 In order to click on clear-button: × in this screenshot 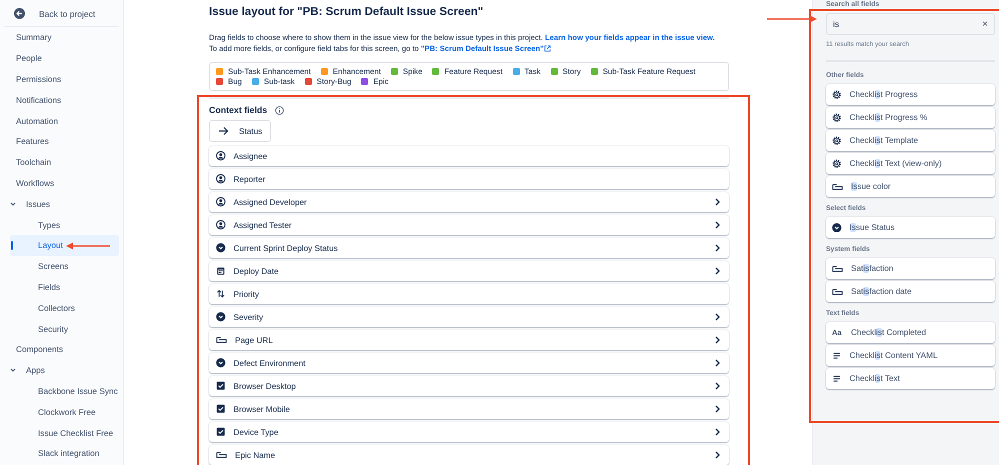, I will do `click(985, 24)`.